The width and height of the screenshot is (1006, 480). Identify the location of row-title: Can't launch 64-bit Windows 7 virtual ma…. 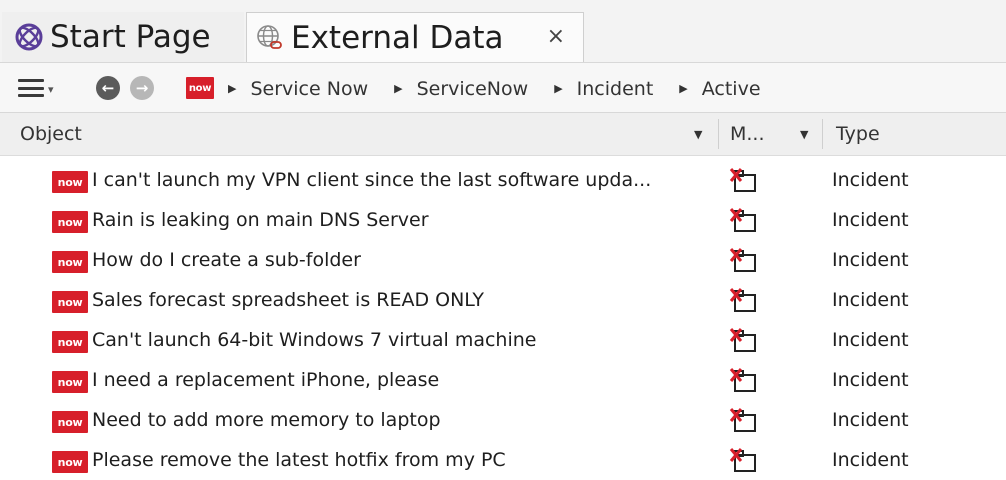
(314, 340).